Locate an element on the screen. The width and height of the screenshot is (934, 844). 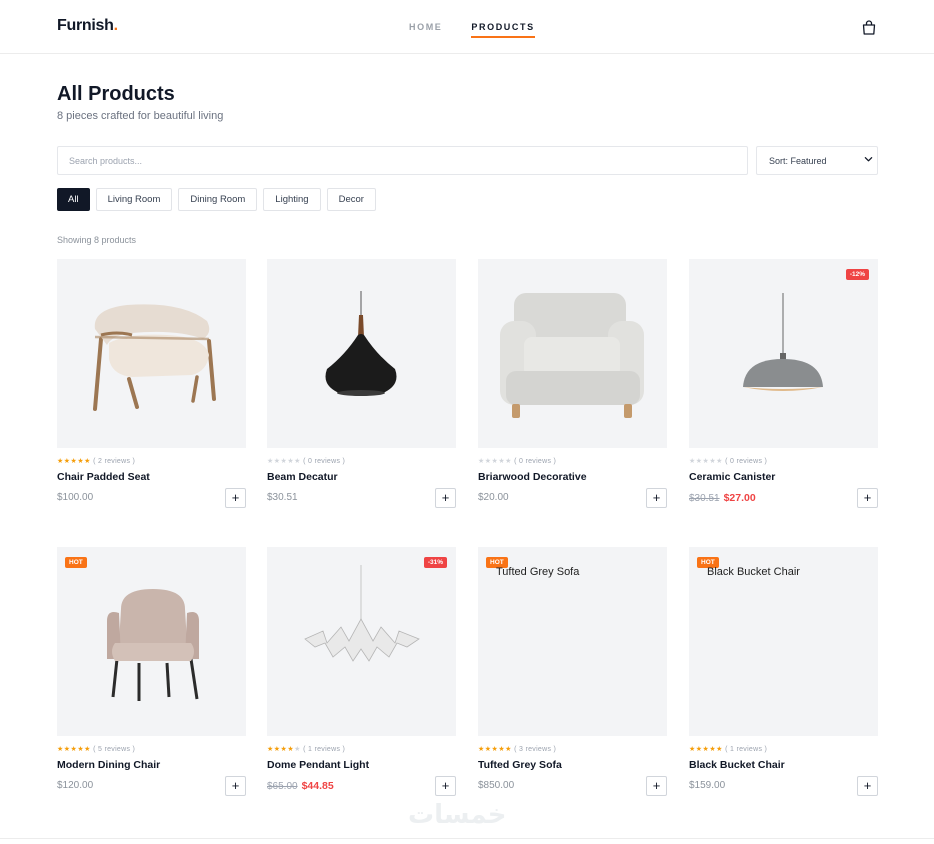
product-price: $100.00 is located at coordinates (75, 497).